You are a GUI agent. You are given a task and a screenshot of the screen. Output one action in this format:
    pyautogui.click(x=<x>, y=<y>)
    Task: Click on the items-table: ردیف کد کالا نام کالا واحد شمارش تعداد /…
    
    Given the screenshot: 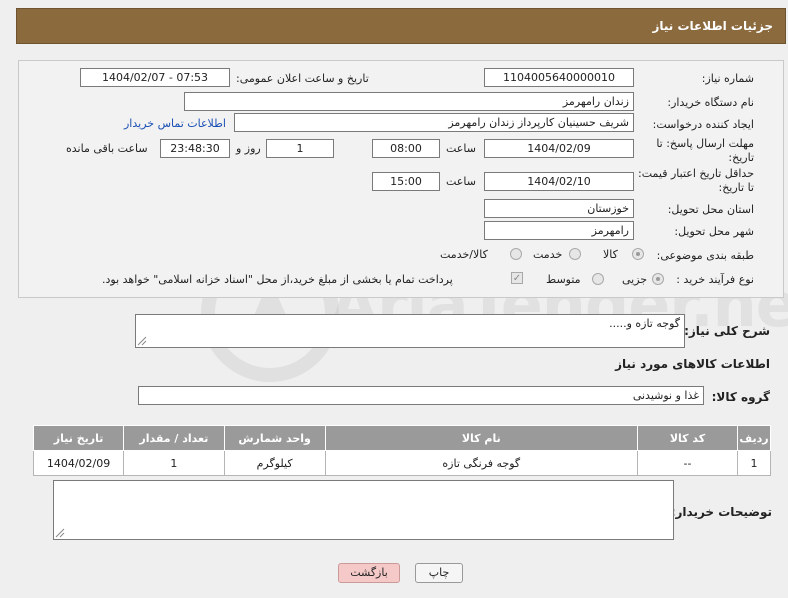 What is the action you would take?
    pyautogui.click(x=401, y=450)
    